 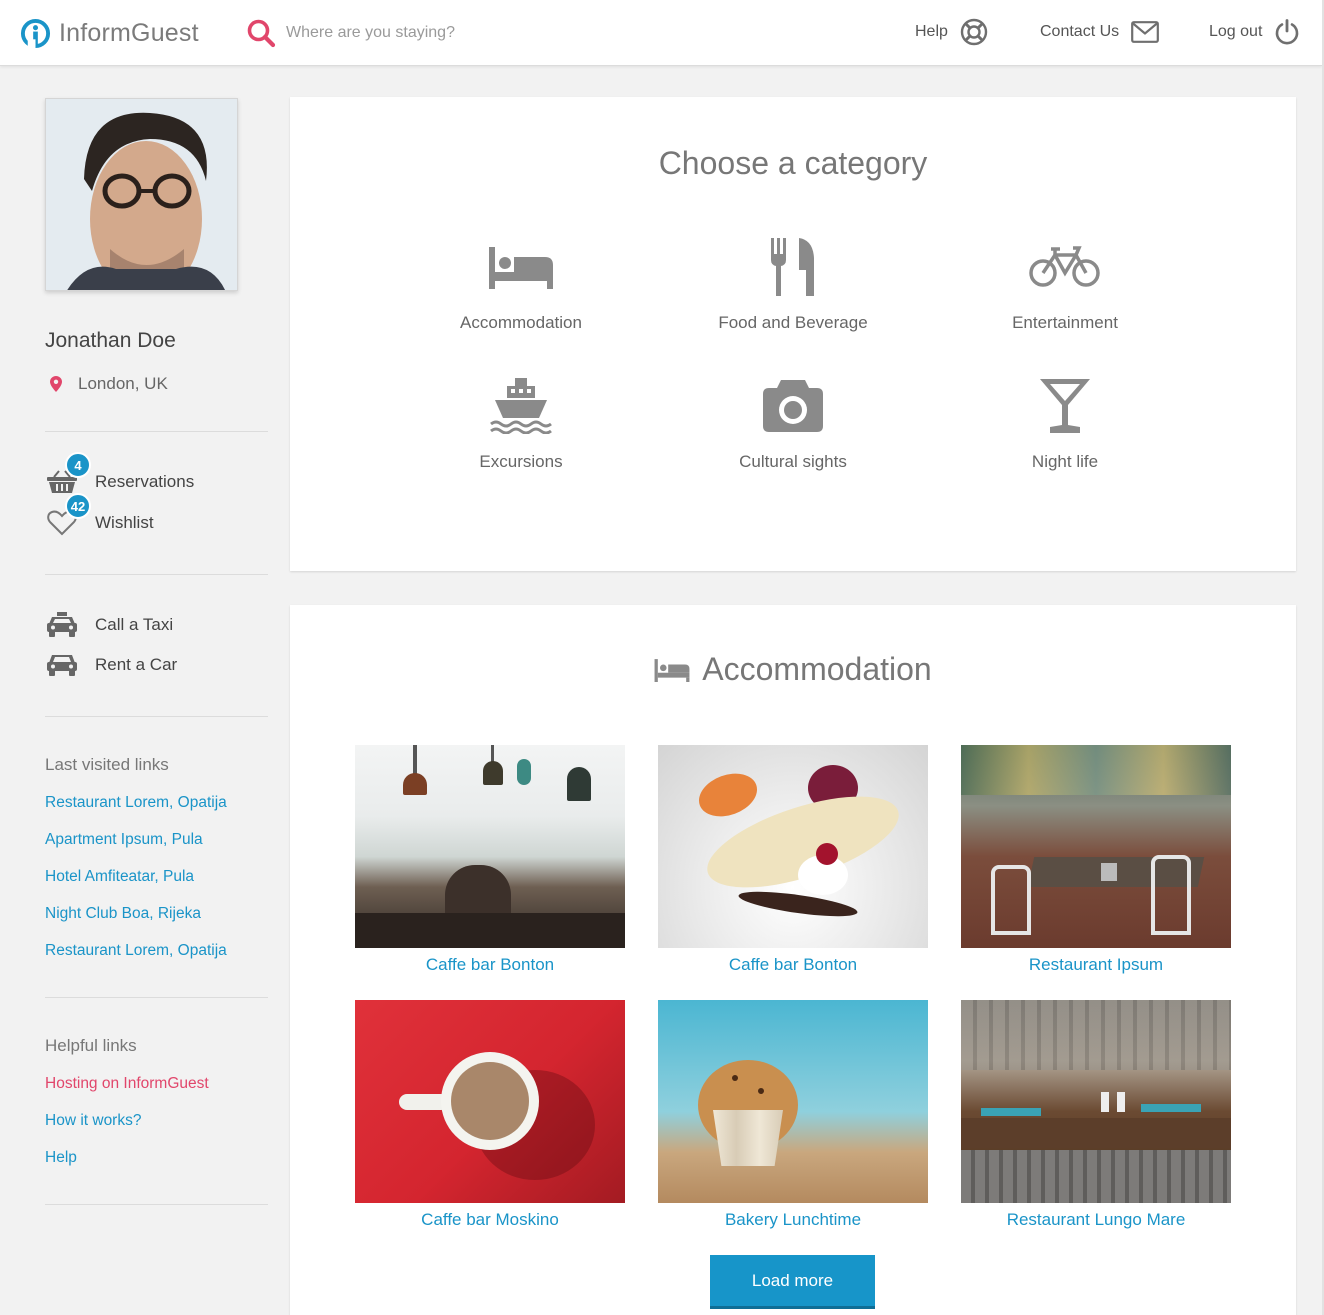 What do you see at coordinates (62, 625) in the screenshot?
I see `taxi-icon` at bounding box center [62, 625].